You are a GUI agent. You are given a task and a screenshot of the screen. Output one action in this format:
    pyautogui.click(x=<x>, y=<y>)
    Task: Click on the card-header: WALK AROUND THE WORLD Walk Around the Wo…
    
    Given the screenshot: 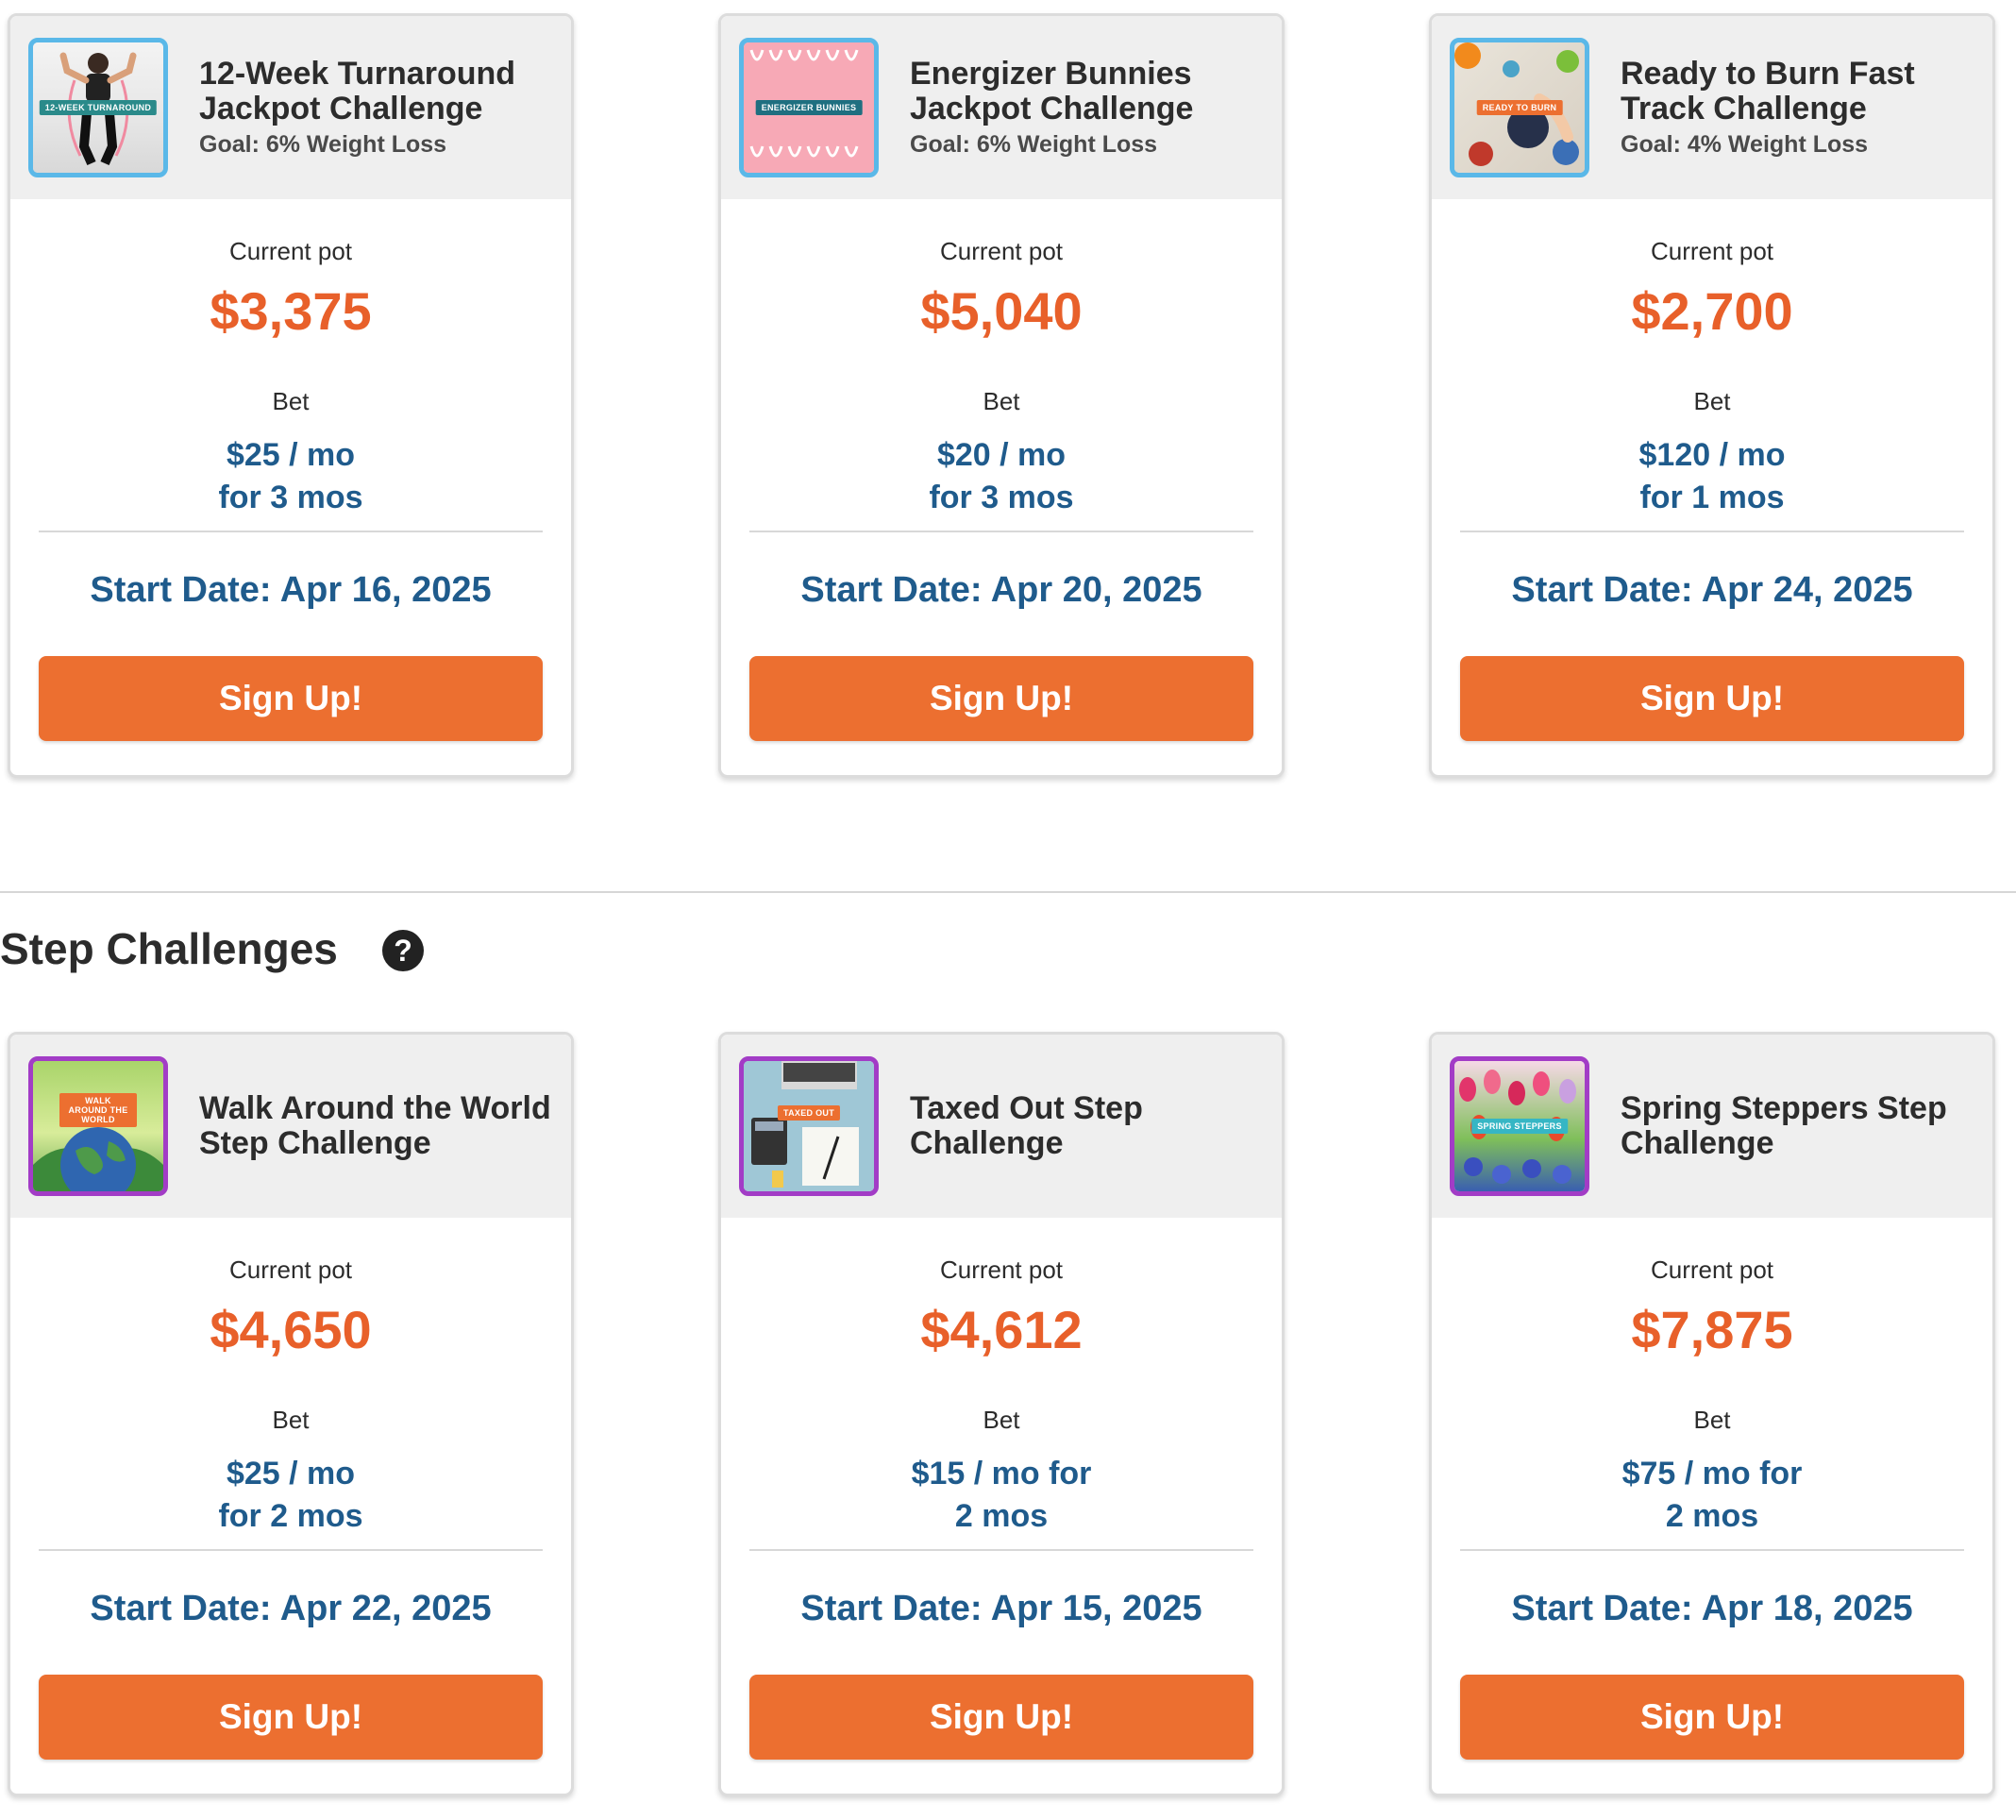 What is the action you would take?
    pyautogui.click(x=290, y=1126)
    